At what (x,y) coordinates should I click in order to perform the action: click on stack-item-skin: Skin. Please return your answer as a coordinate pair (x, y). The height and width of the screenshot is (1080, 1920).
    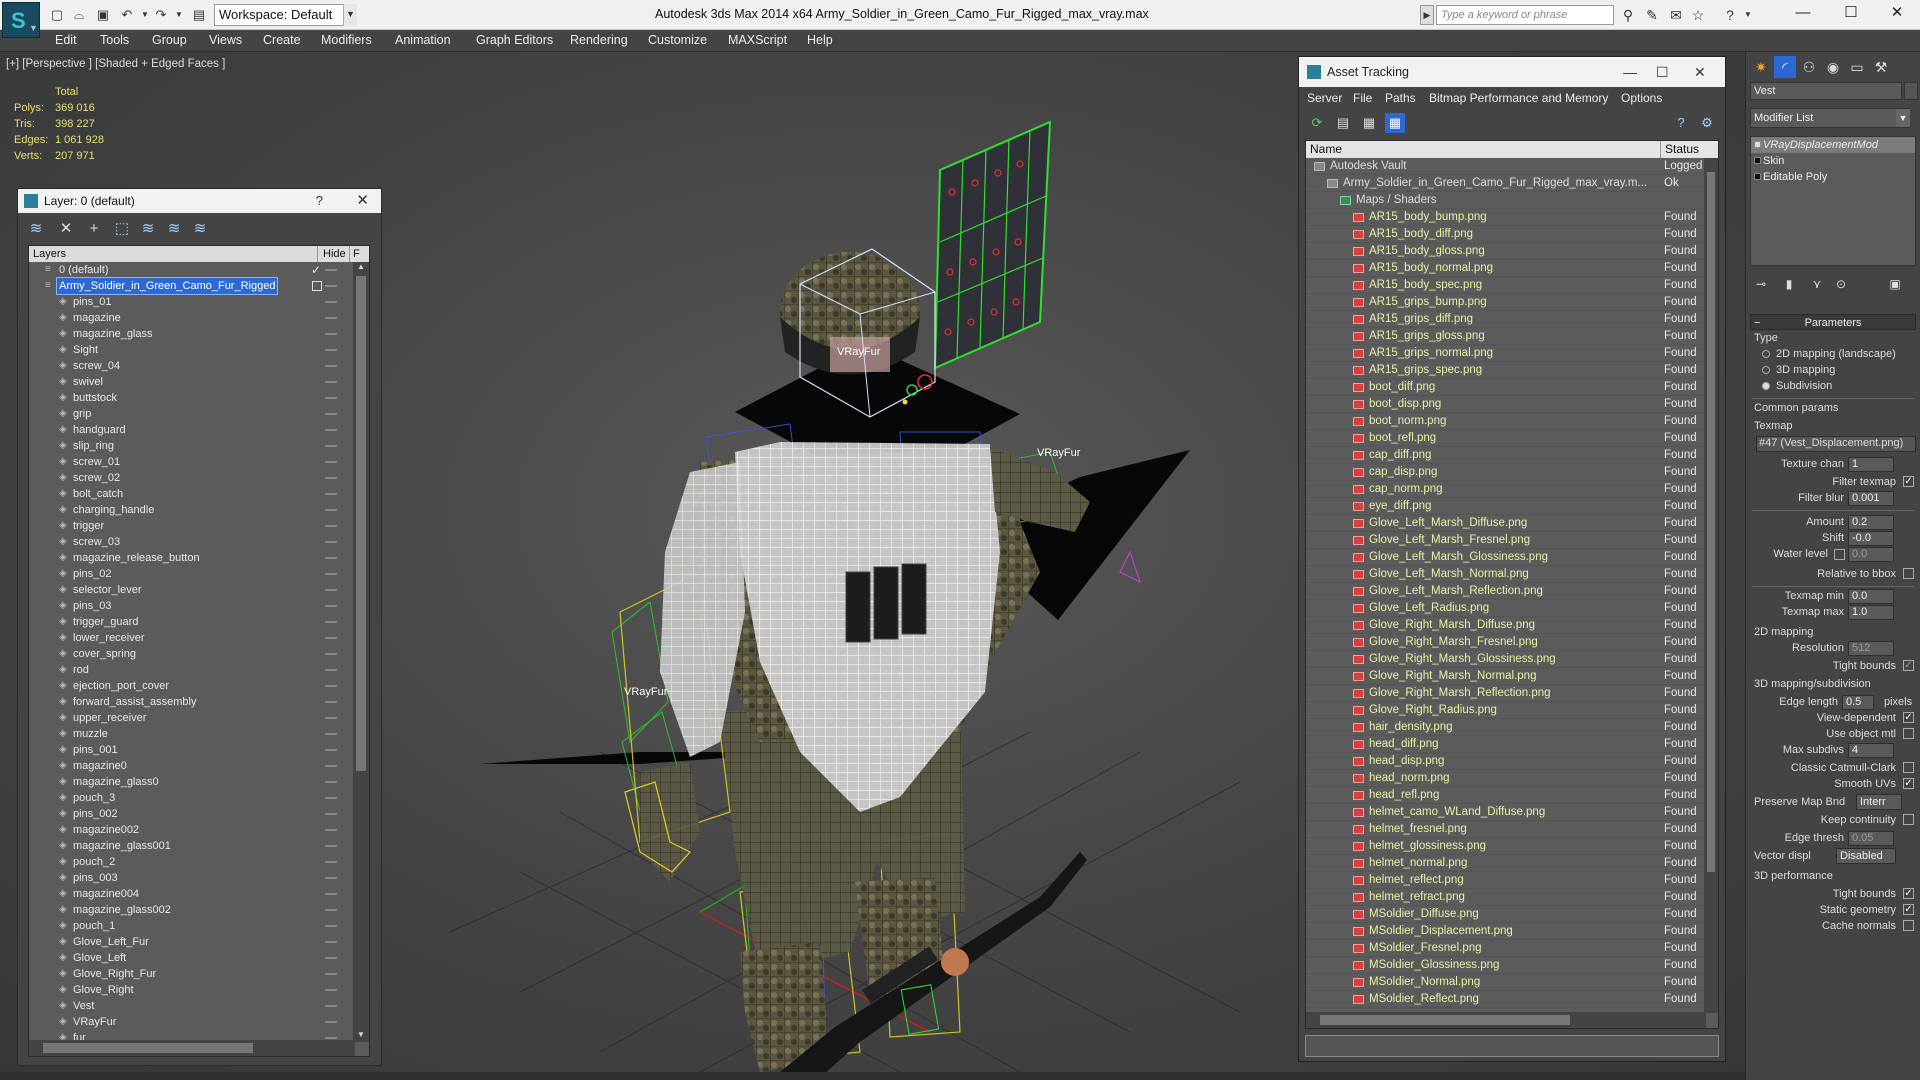
    Looking at the image, I should click on (1833, 161).